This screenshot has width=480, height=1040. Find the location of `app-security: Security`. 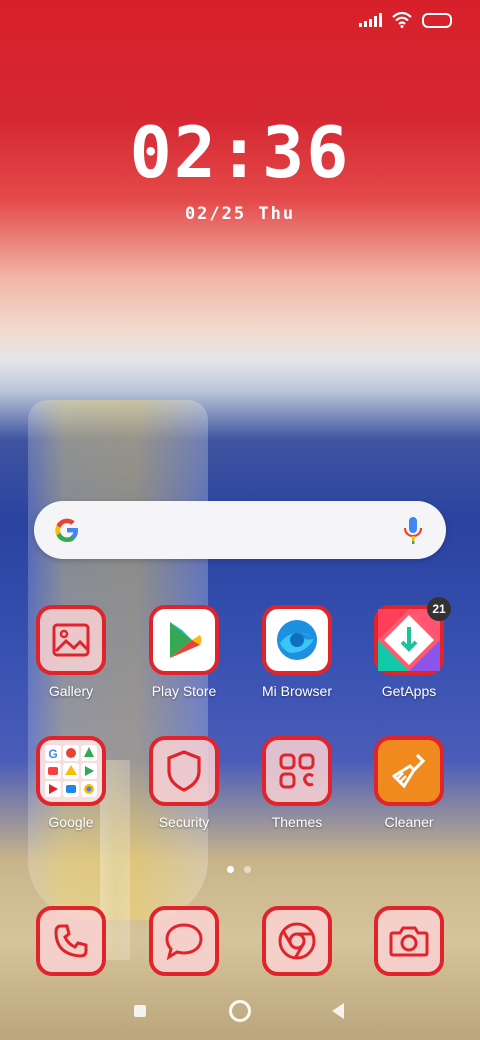

app-security: Security is located at coordinates (184, 783).